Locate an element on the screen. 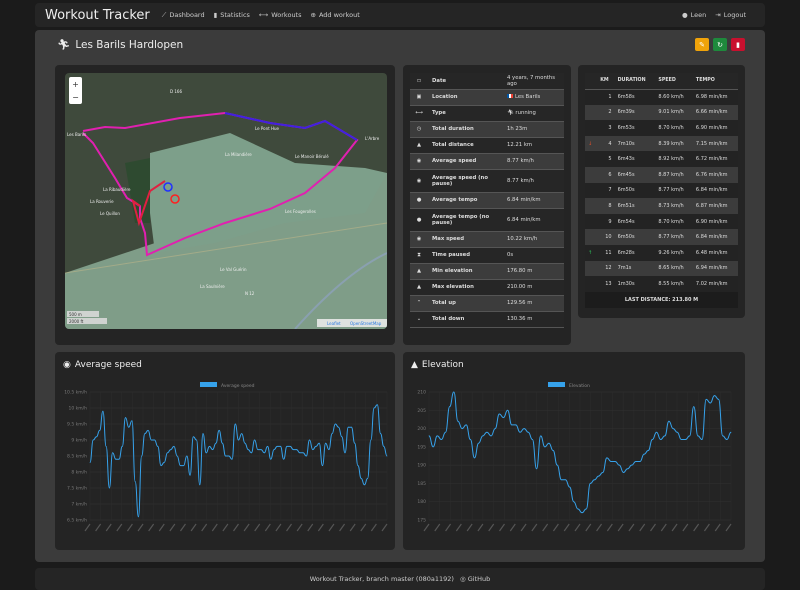 The width and height of the screenshot is (800, 590). map-label: Le Pont Hue is located at coordinates (267, 128).